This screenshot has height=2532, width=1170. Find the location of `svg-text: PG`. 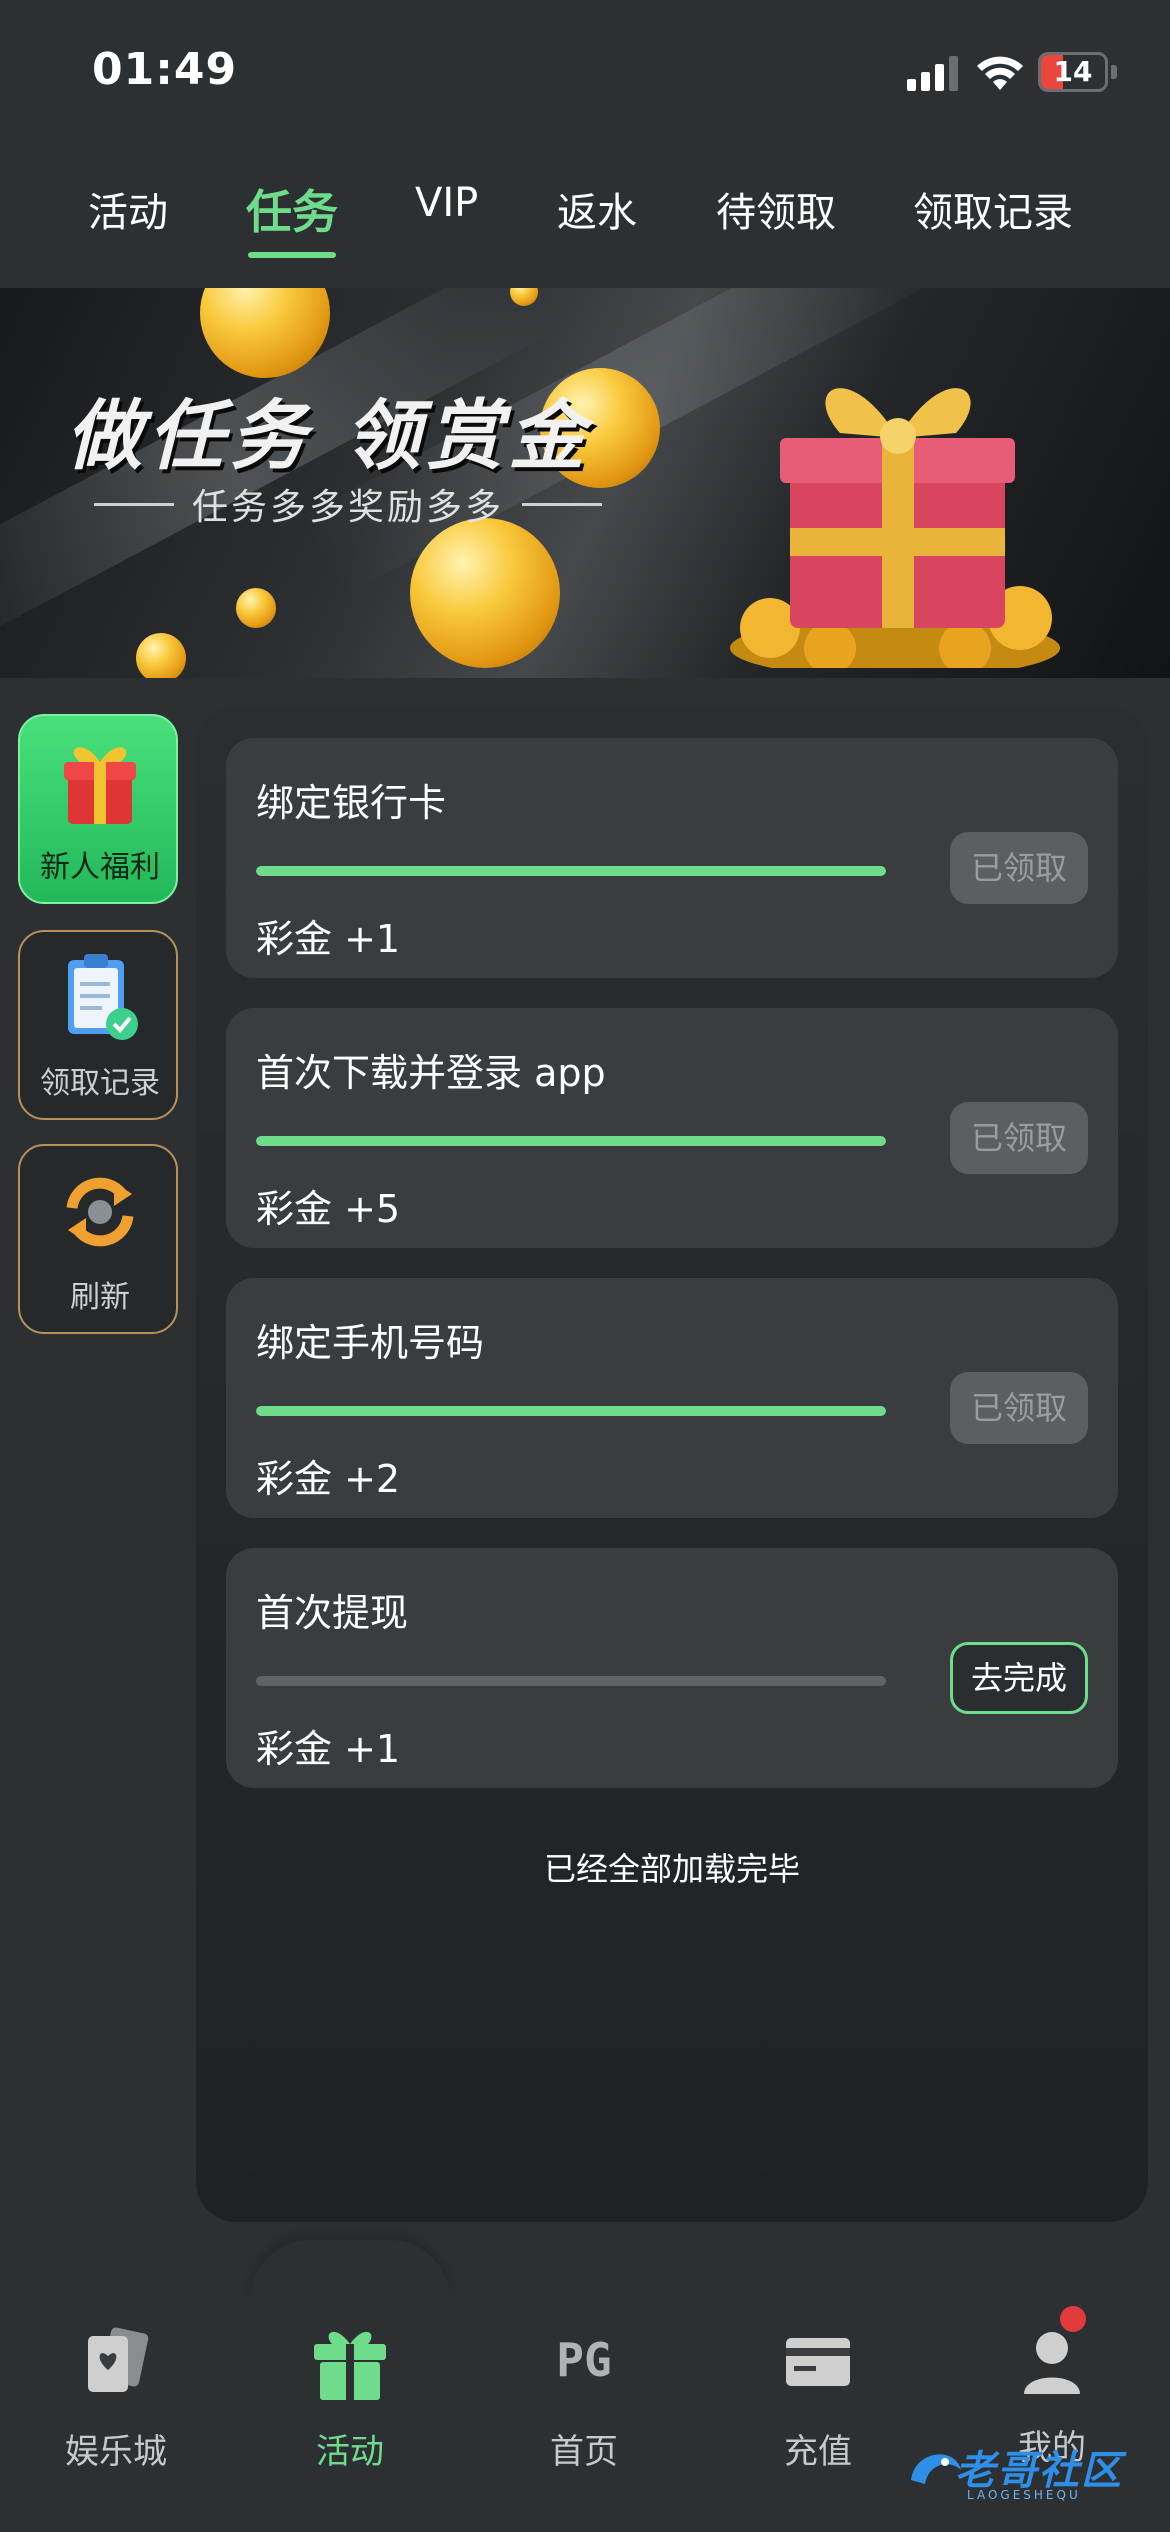

svg-text: PG is located at coordinates (583, 2360).